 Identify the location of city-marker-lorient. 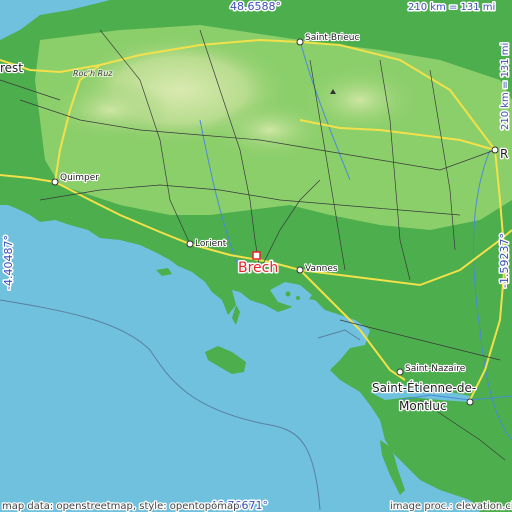
(190, 244).